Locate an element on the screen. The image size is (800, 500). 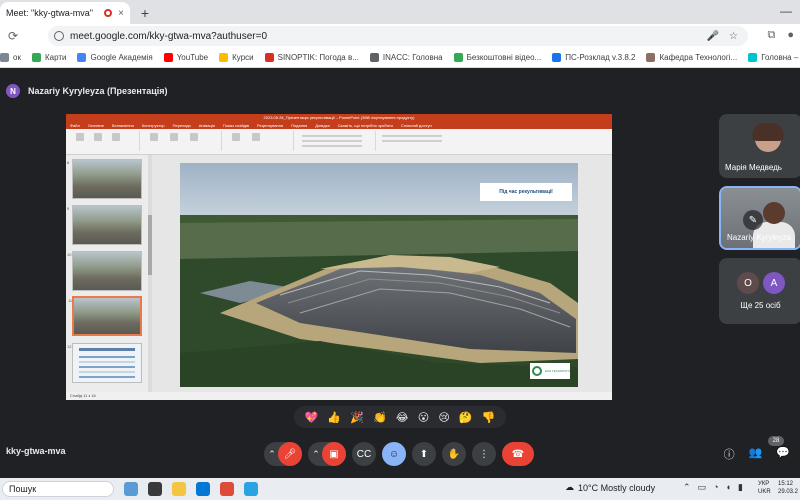
bookmark-item: INACC: Головна is located at coordinates (406, 57).